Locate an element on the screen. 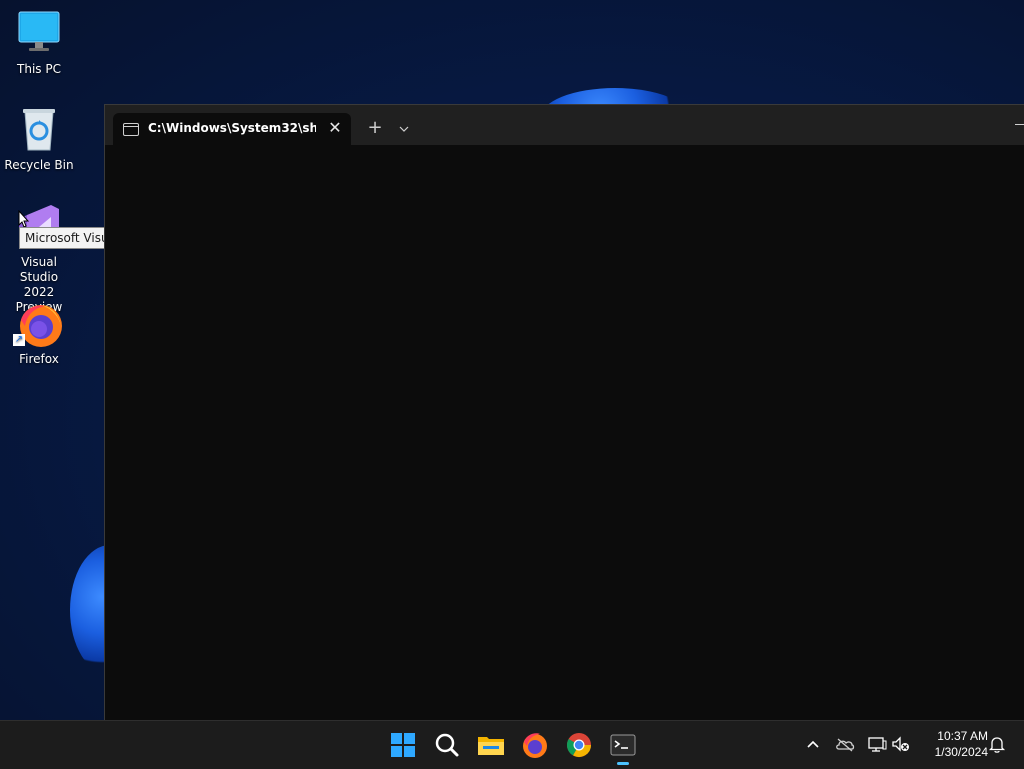 The image size is (1024, 769). chevron-down-icon is located at coordinates (404, 129).